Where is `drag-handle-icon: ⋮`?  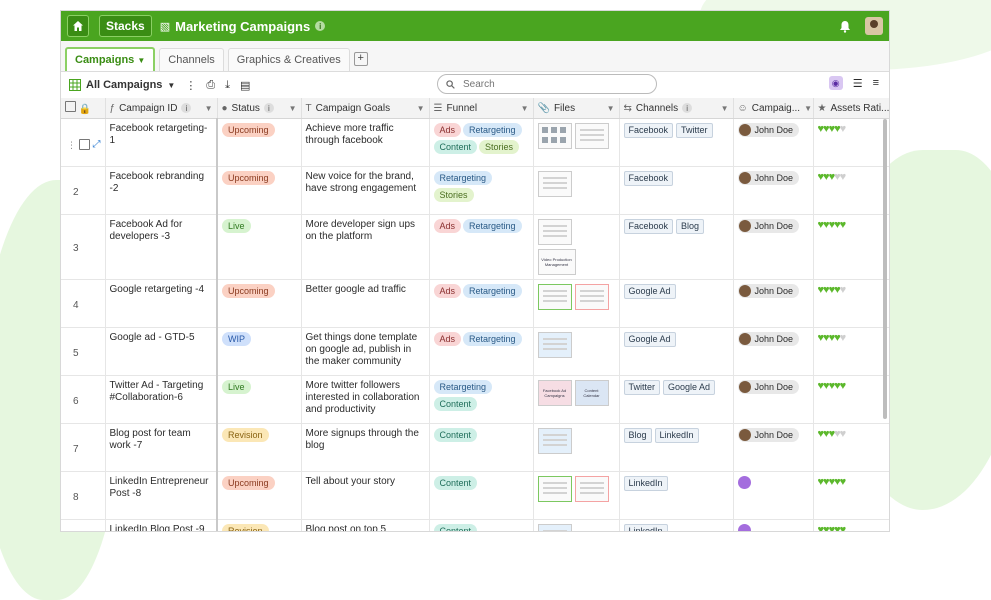 drag-handle-icon: ⋮ is located at coordinates (71, 145).